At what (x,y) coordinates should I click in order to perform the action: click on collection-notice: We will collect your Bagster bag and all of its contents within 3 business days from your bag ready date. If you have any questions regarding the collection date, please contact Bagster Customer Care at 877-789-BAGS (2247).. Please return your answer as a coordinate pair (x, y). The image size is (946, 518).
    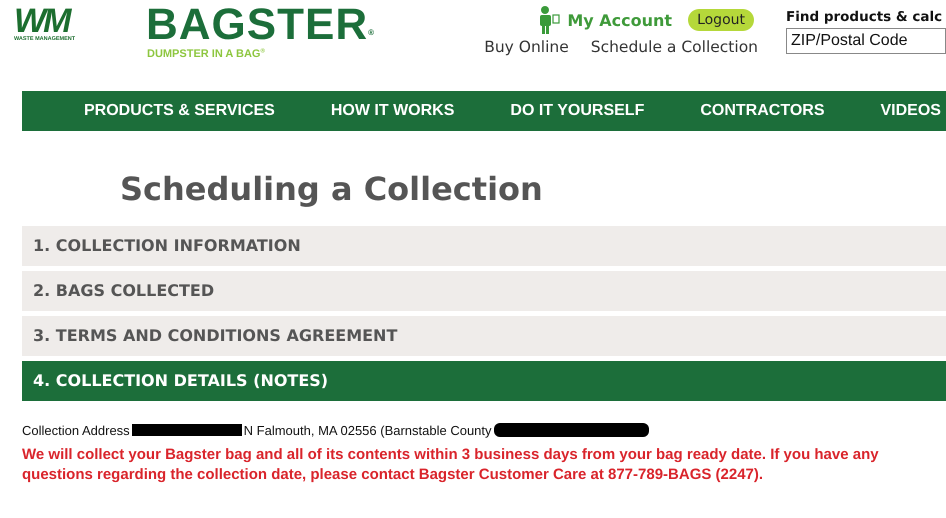
    Looking at the image, I should click on (451, 465).